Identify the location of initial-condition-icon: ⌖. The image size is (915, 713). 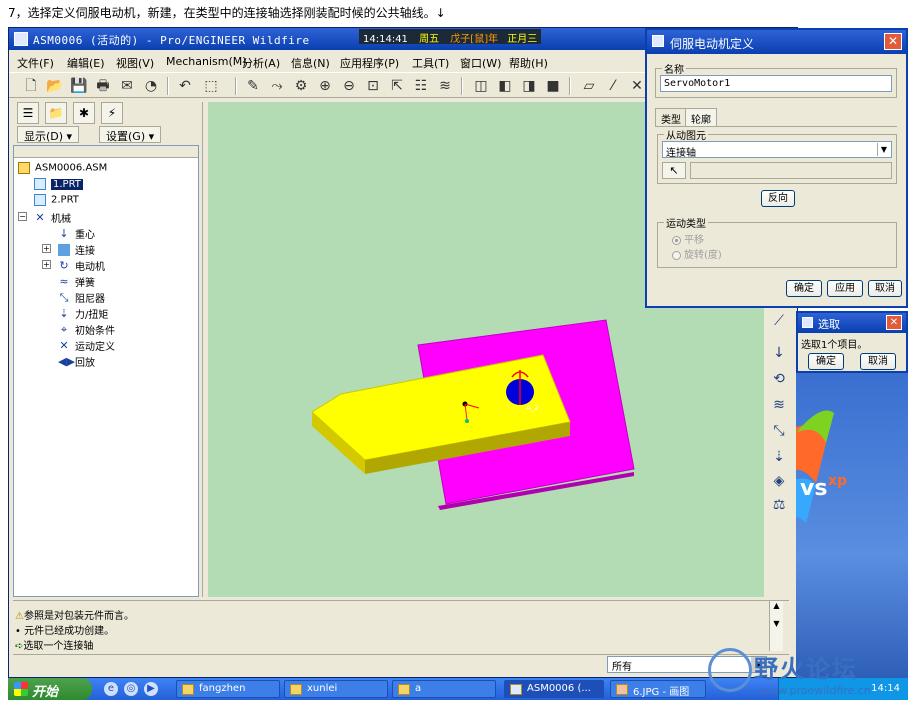
(64, 329).